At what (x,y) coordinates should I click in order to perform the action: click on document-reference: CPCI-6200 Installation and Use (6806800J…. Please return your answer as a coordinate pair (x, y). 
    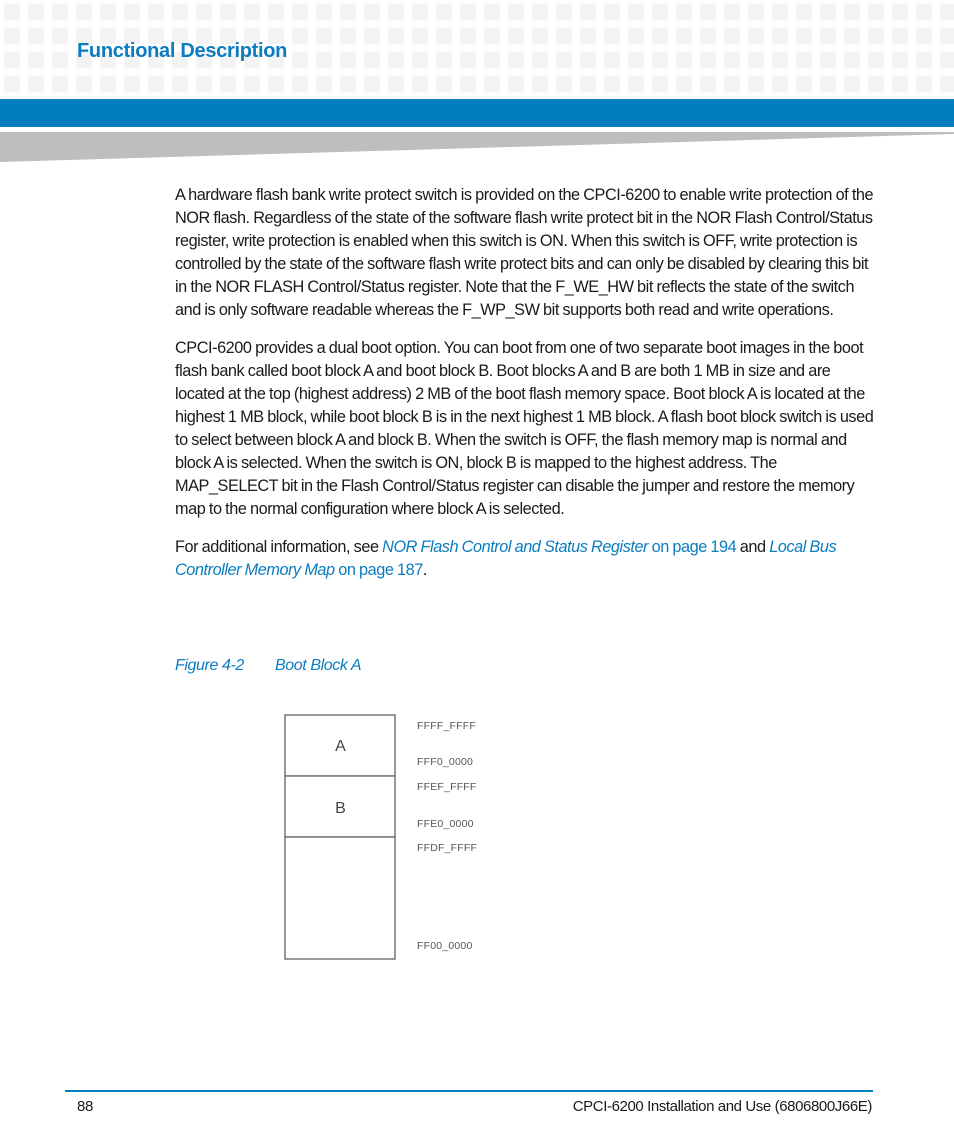
    Looking at the image, I should click on (722, 1106).